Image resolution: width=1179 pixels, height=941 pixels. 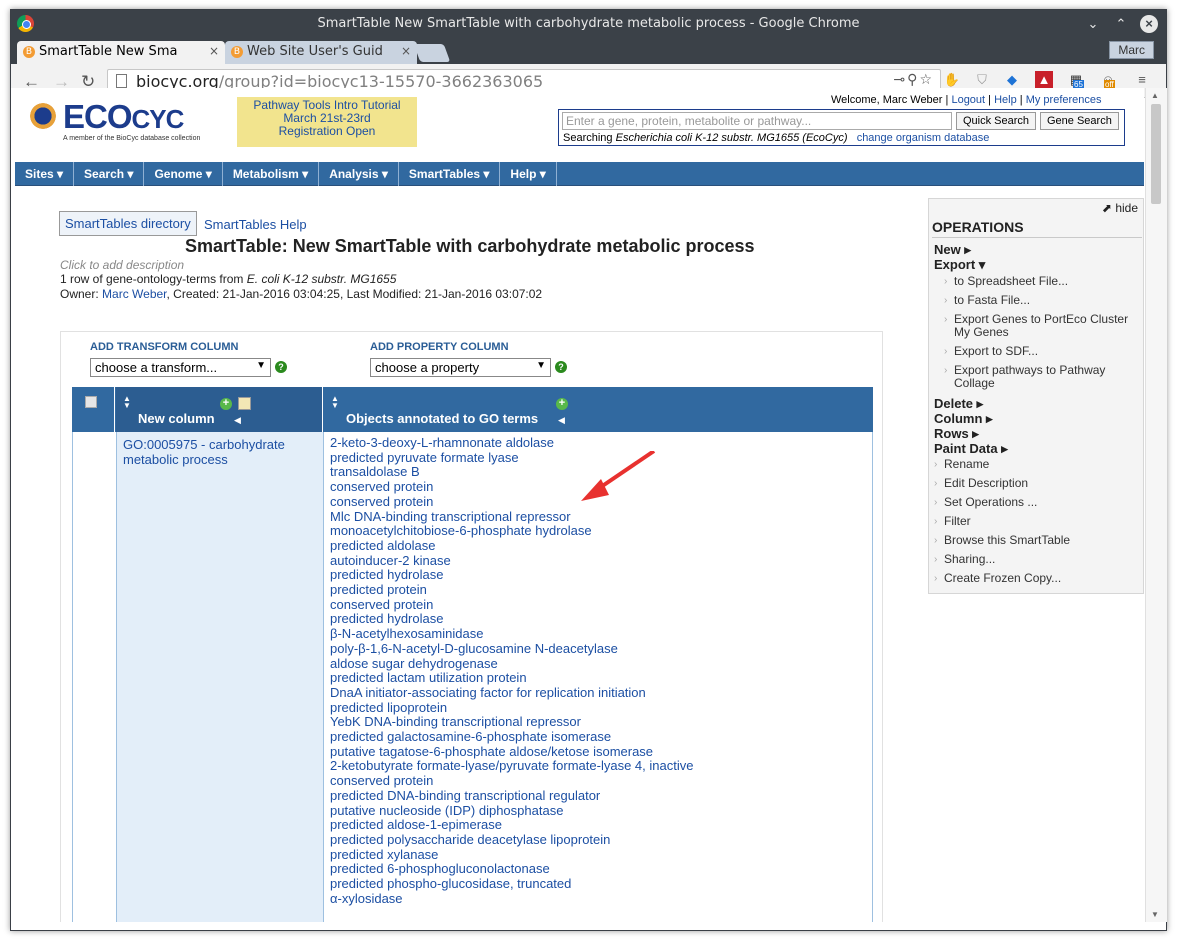 I want to click on op-edit-description: Edit Description, so click(x=1038, y=484).